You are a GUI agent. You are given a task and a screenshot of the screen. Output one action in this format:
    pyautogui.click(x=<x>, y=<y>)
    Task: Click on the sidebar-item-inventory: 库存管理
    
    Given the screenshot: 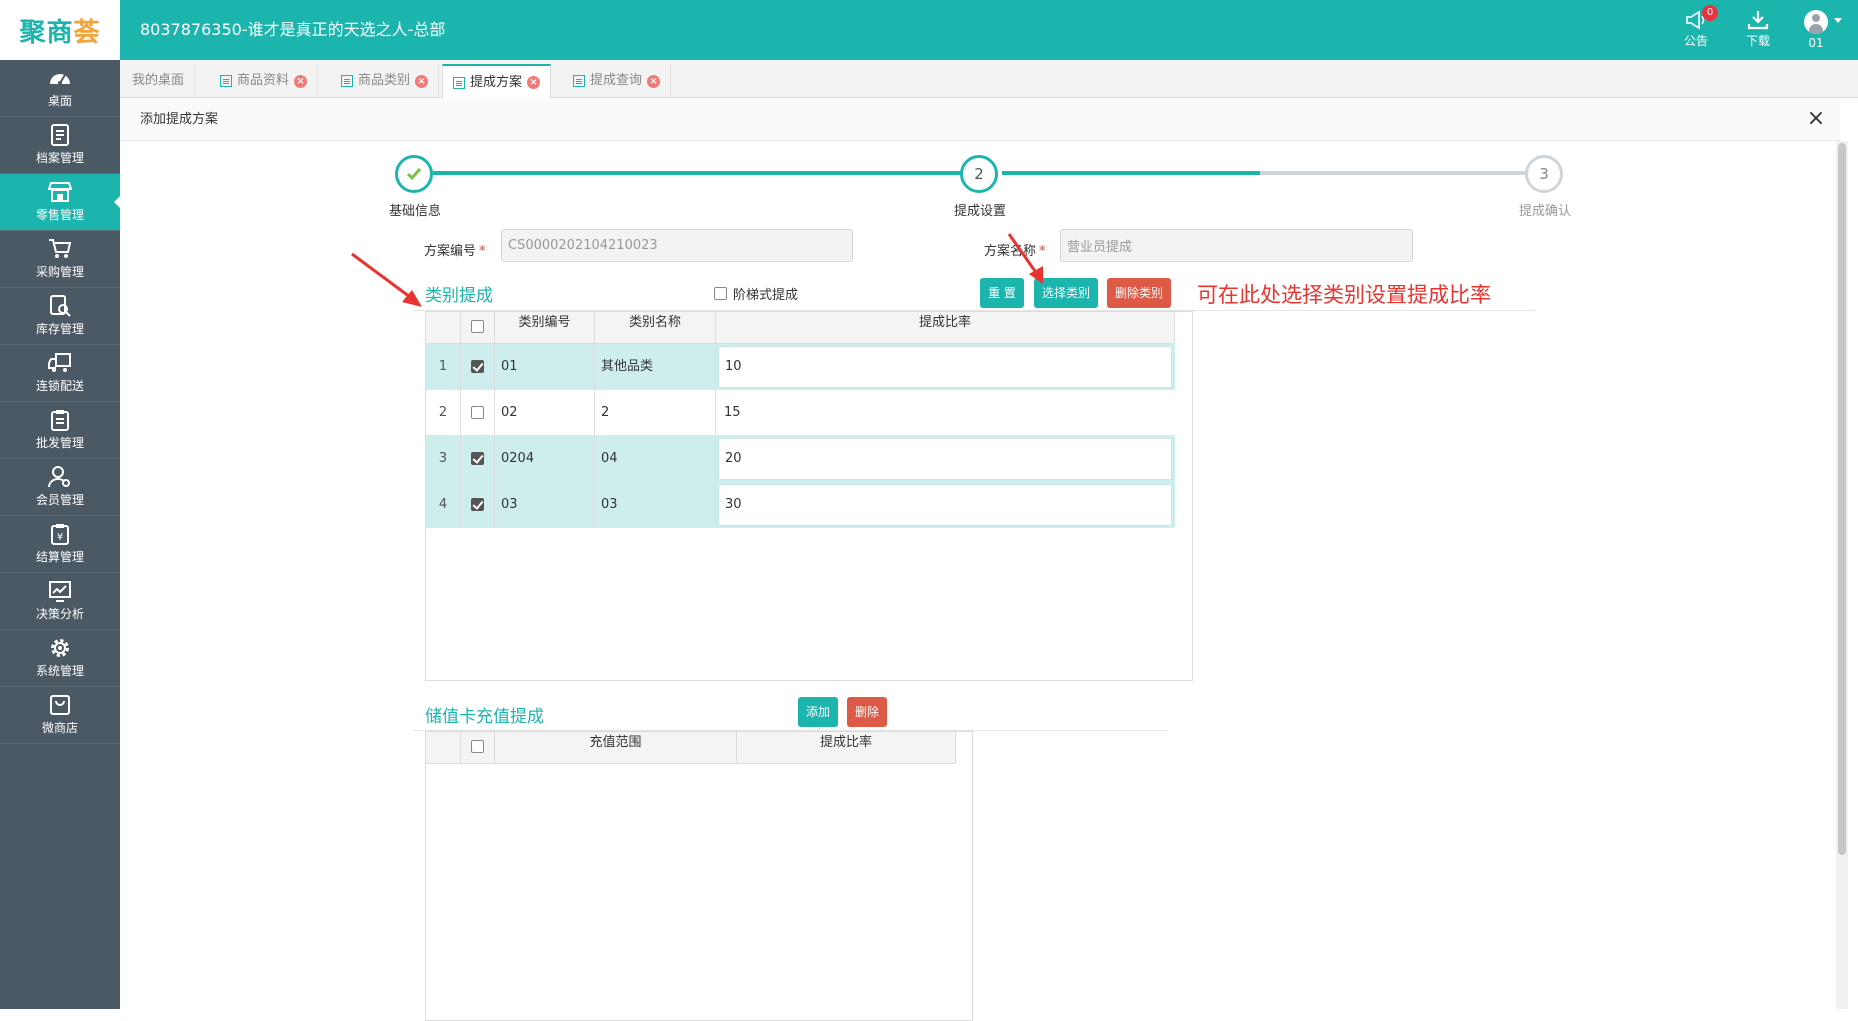 What is the action you would take?
    pyautogui.click(x=60, y=316)
    